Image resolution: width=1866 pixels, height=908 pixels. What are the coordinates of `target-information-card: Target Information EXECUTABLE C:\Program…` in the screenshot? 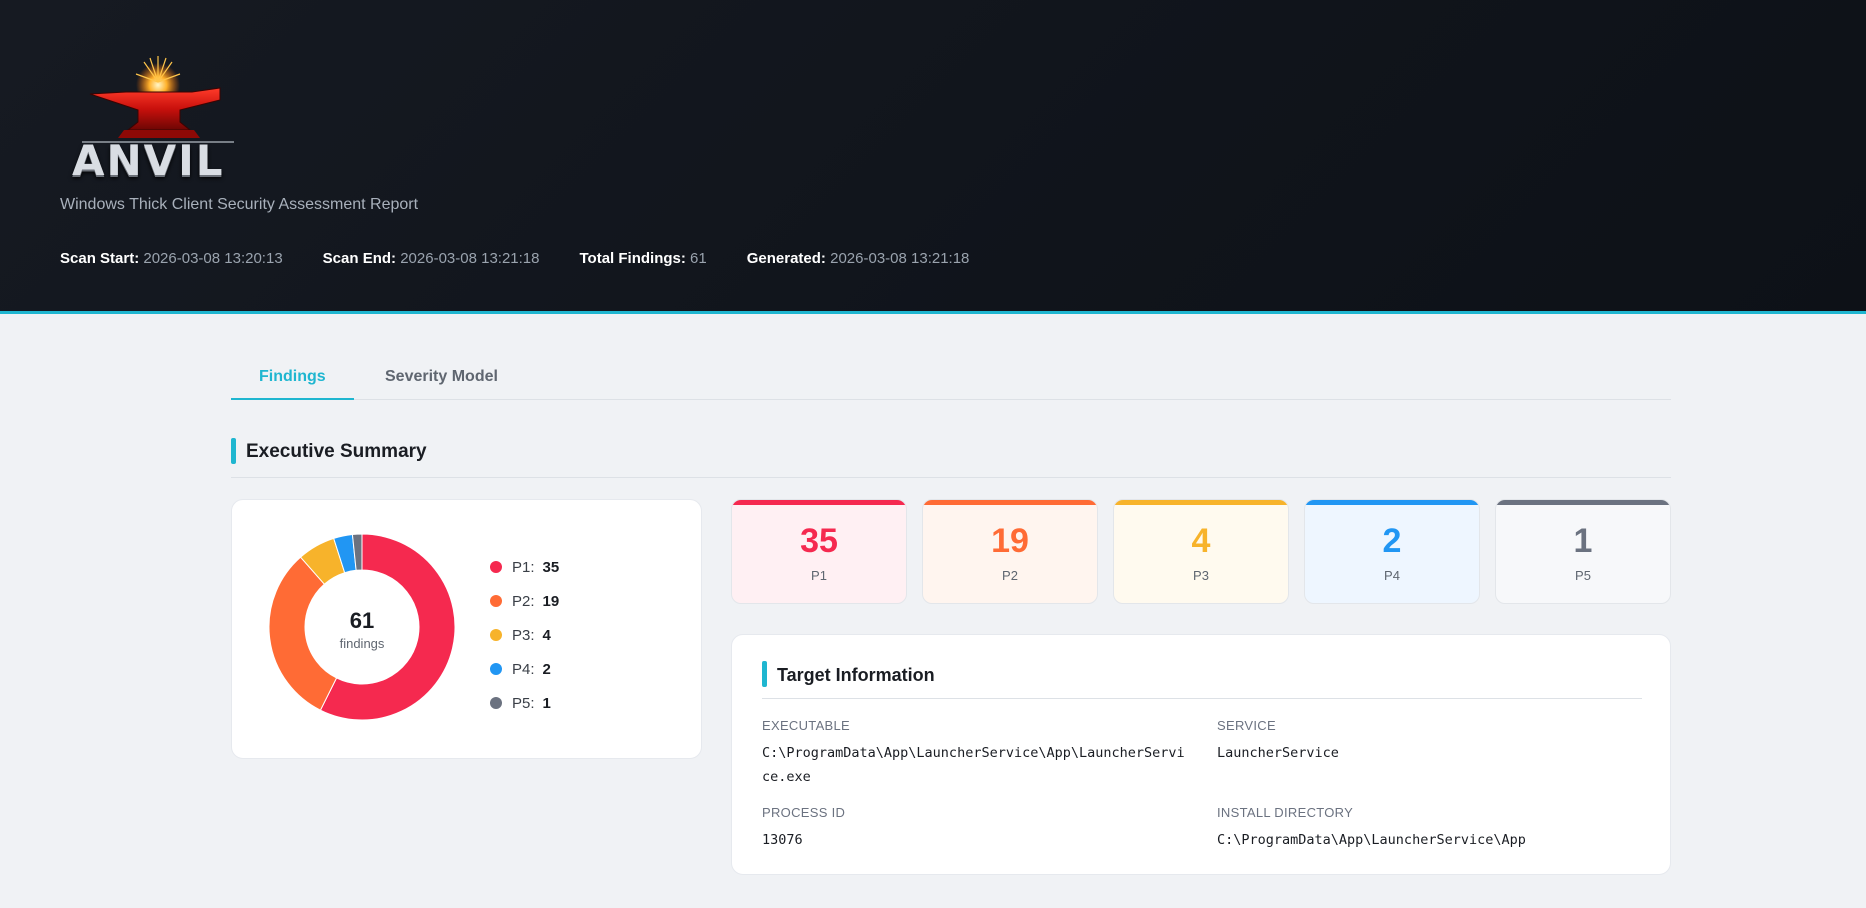 It's located at (1201, 754).